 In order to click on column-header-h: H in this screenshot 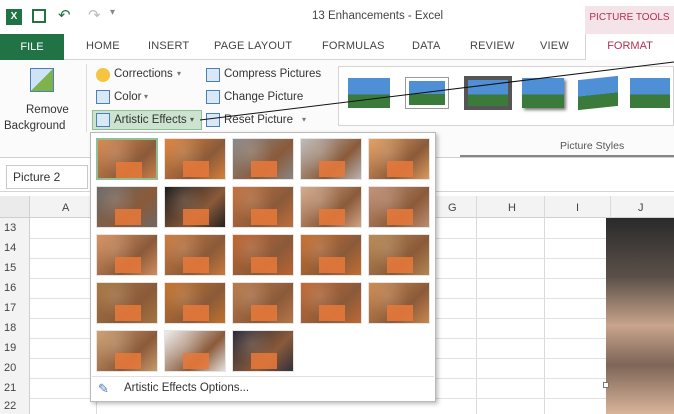, I will do `click(512, 208)`.